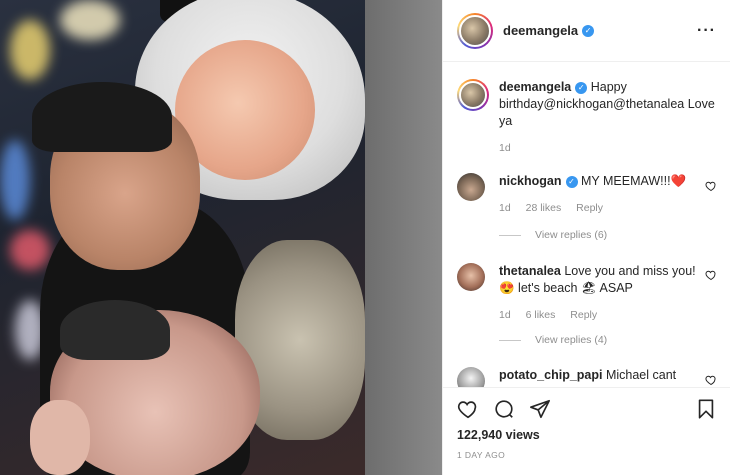 This screenshot has width=730, height=475. I want to click on view-replies-button: View replies (4), so click(553, 340).